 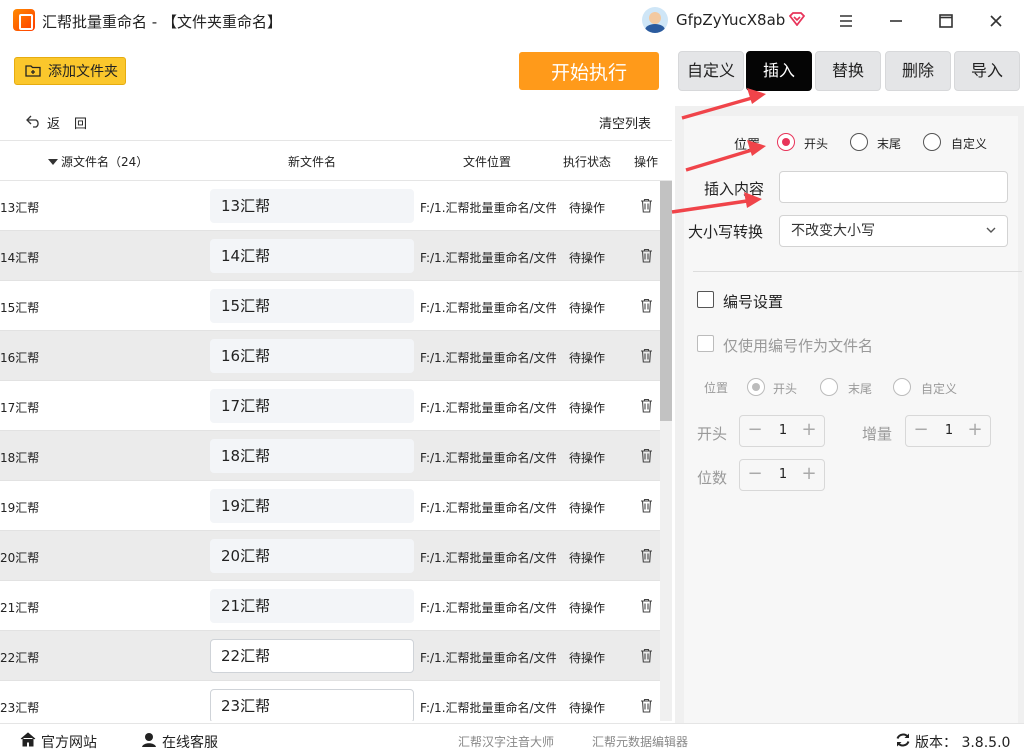 I want to click on table-row: 13汇帮 13汇帮 F:/1.汇帮批量重命名/文件 待操作, so click(x=330, y=206).